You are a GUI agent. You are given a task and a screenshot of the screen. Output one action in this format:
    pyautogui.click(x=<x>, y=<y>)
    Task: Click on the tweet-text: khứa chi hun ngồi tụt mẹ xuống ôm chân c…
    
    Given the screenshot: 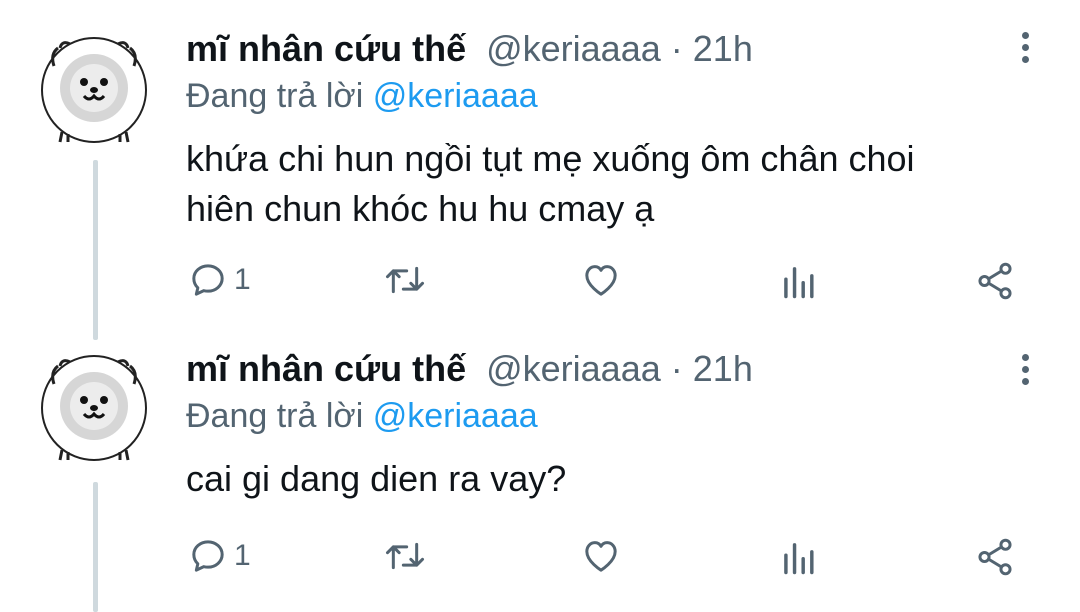 What is the action you would take?
    pyautogui.click(x=616, y=184)
    